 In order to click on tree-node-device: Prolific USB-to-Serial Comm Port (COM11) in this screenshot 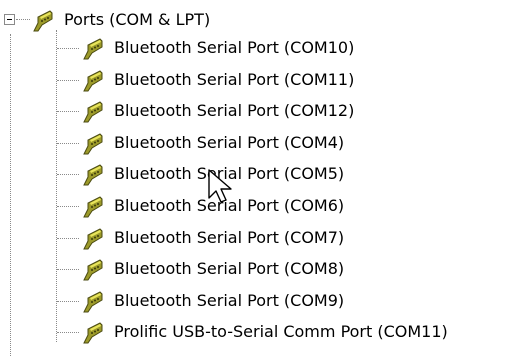, I will do `click(265, 332)`.